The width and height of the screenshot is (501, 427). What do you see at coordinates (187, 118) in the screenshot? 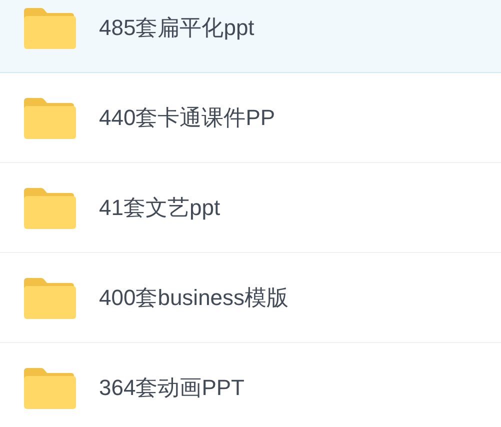
I see `folder-name: 440套卡通课件PP` at bounding box center [187, 118].